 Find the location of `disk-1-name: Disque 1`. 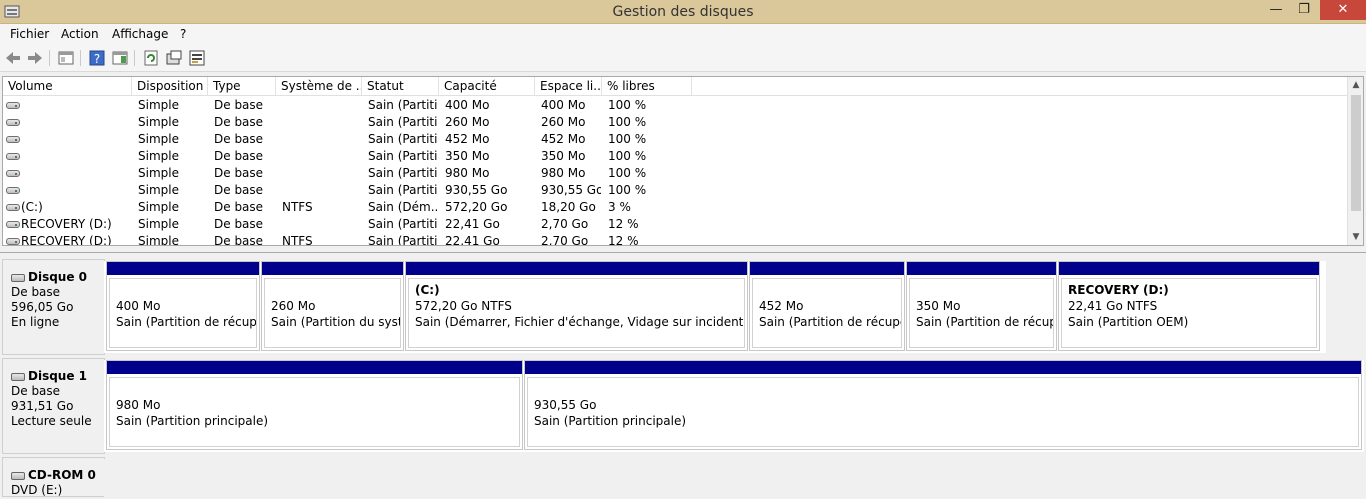

disk-1-name: Disque 1 is located at coordinates (58, 376).